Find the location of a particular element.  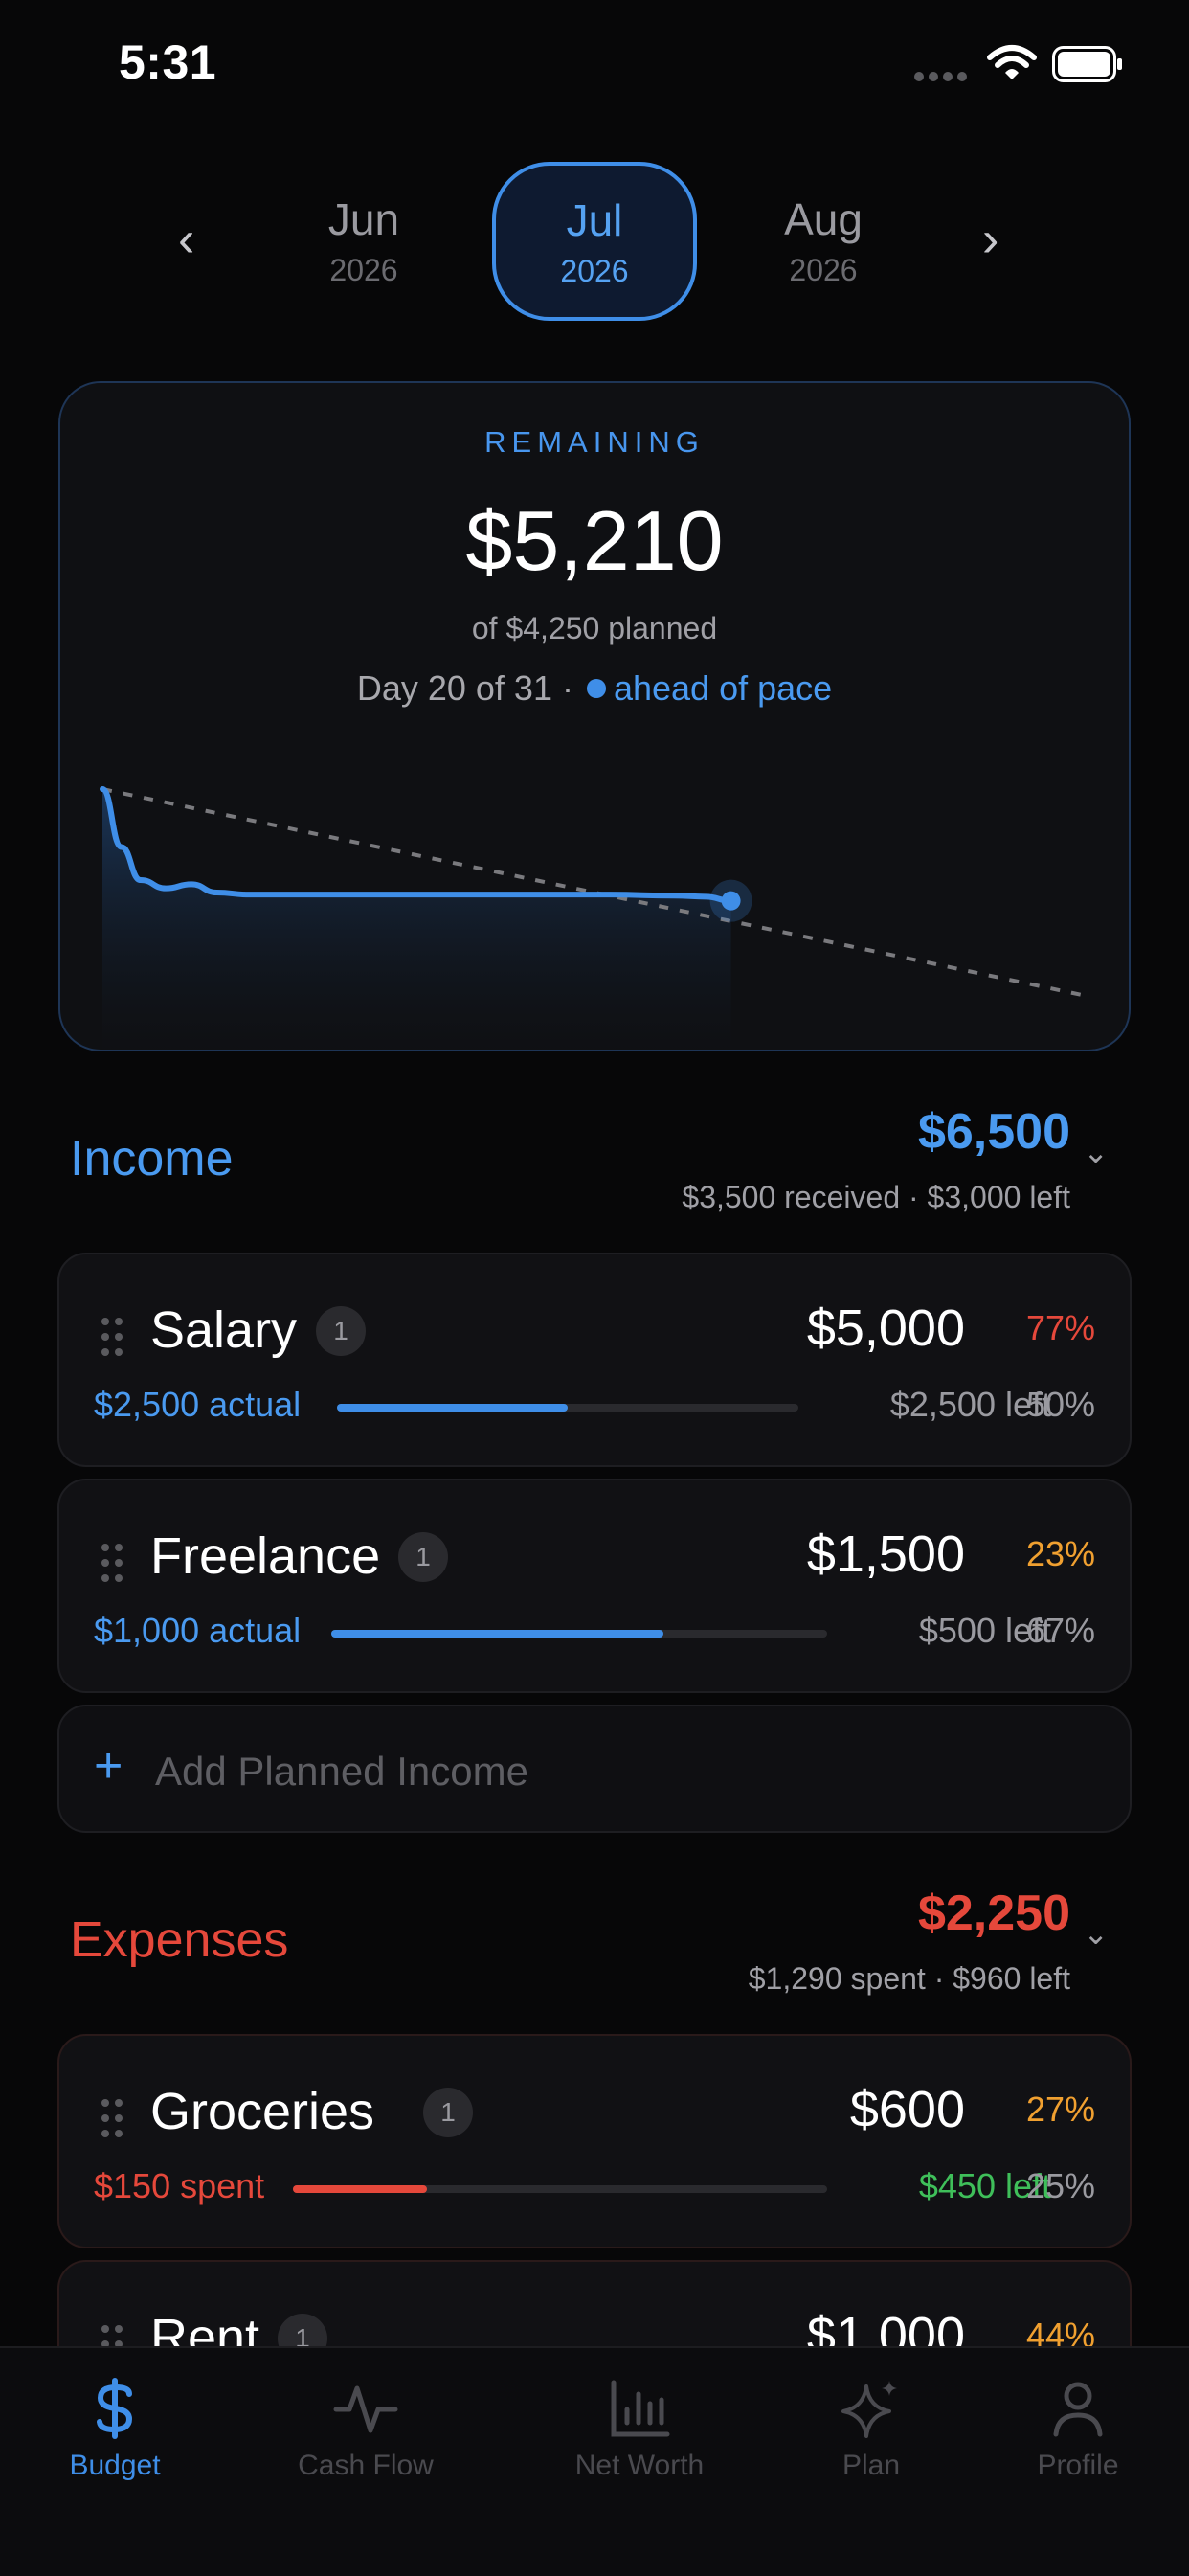

prev-month-chevron-icon: ‹ is located at coordinates (186, 239).